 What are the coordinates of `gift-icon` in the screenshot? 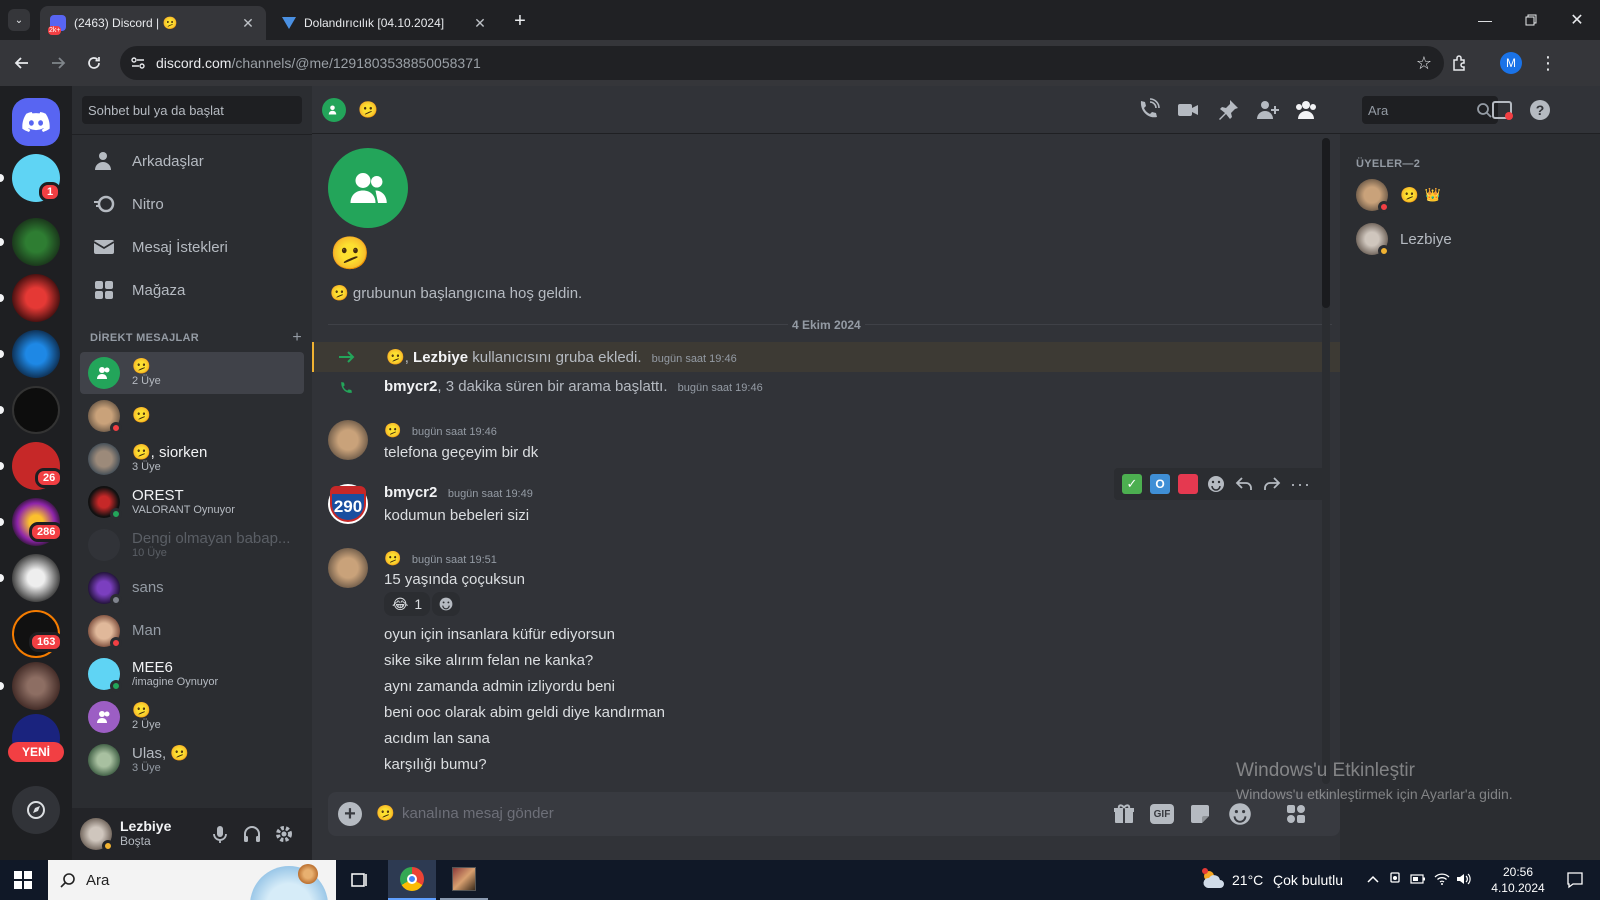 It's located at (1124, 814).